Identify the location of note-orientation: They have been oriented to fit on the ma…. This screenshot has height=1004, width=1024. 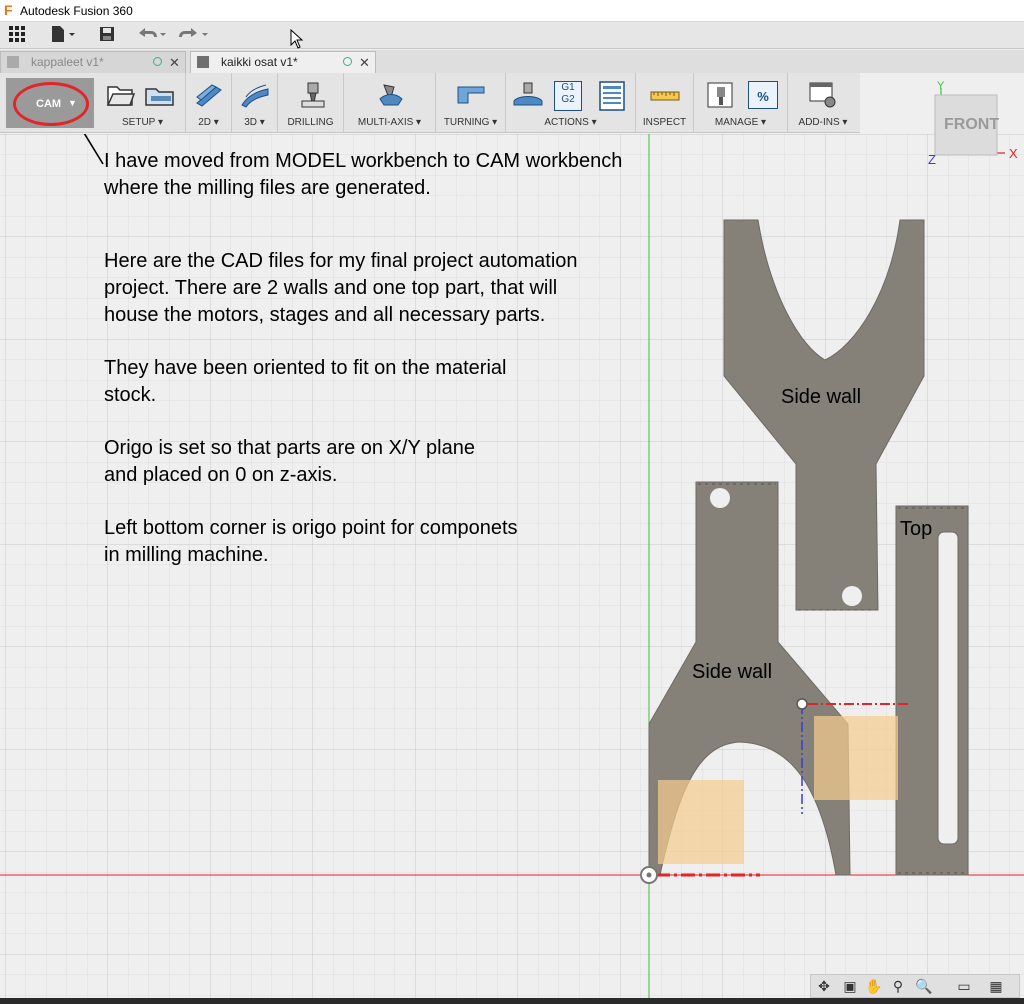
(305, 382).